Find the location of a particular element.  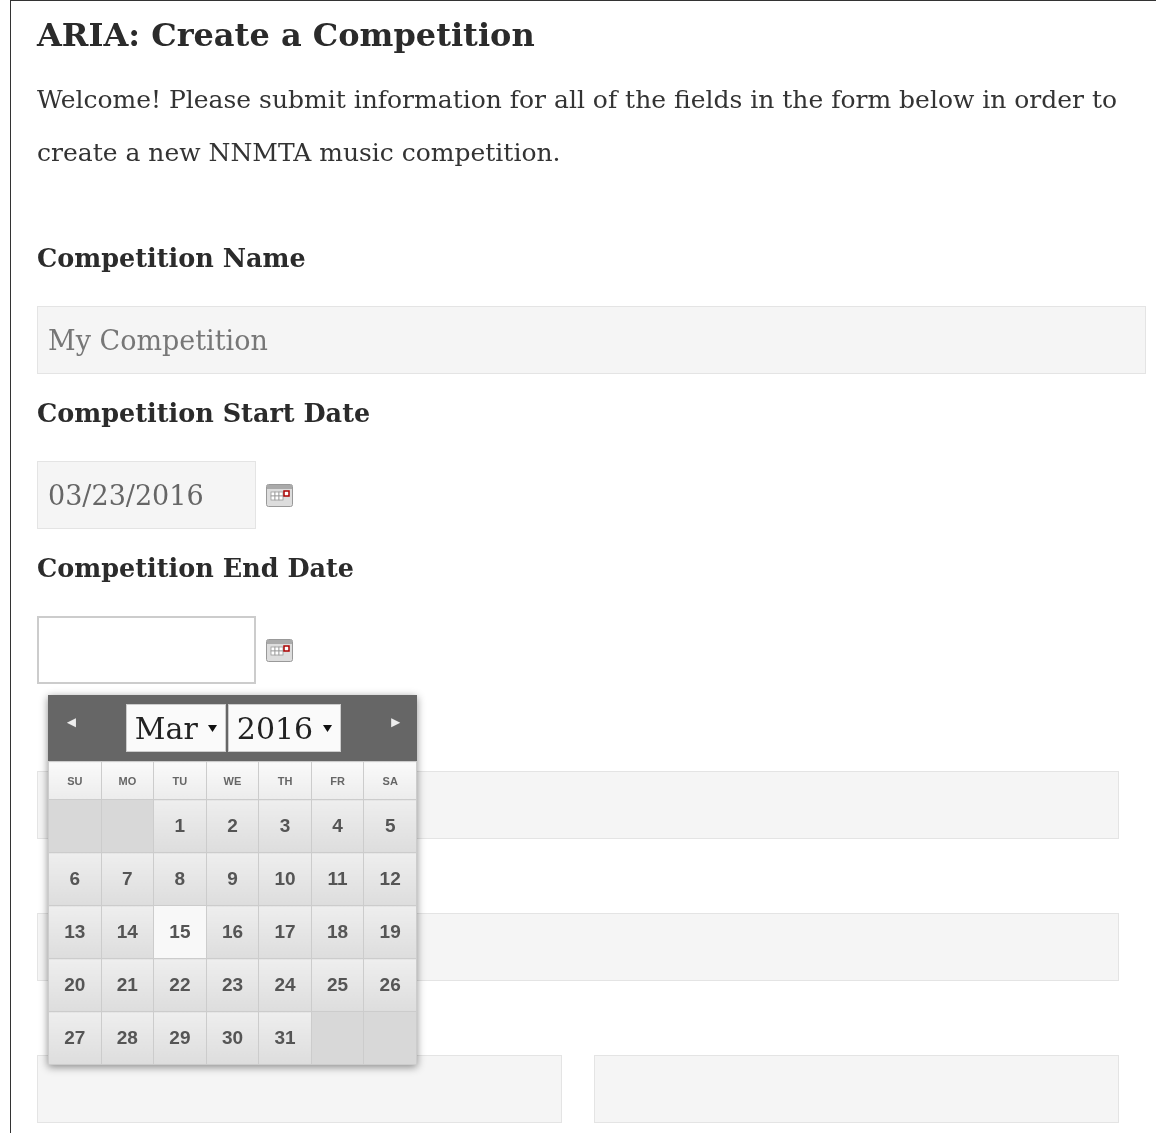

day-cell: 26 is located at coordinates (390, 985).